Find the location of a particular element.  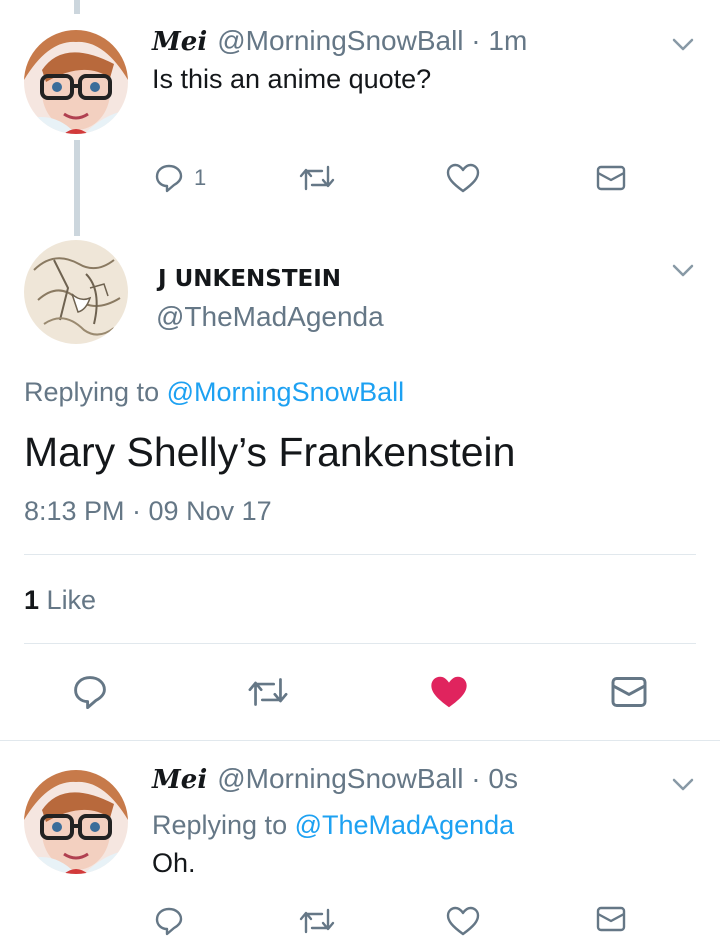

tweet-text: Mary Shelly’s Frankenstein is located at coordinates (270, 452).